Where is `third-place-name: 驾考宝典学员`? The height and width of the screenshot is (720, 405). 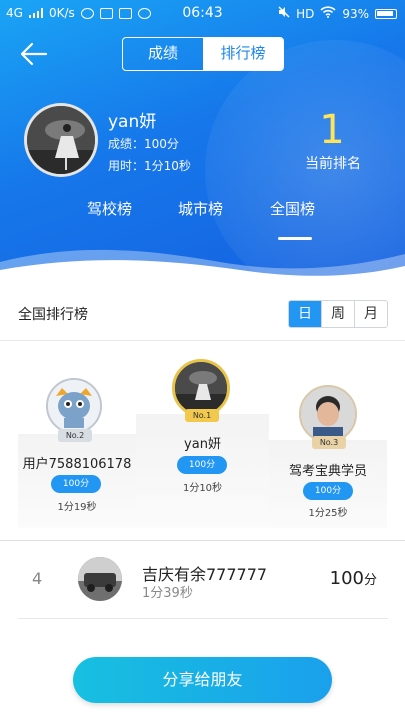
third-place-name: 驾考宝典学员 is located at coordinates (327, 471).